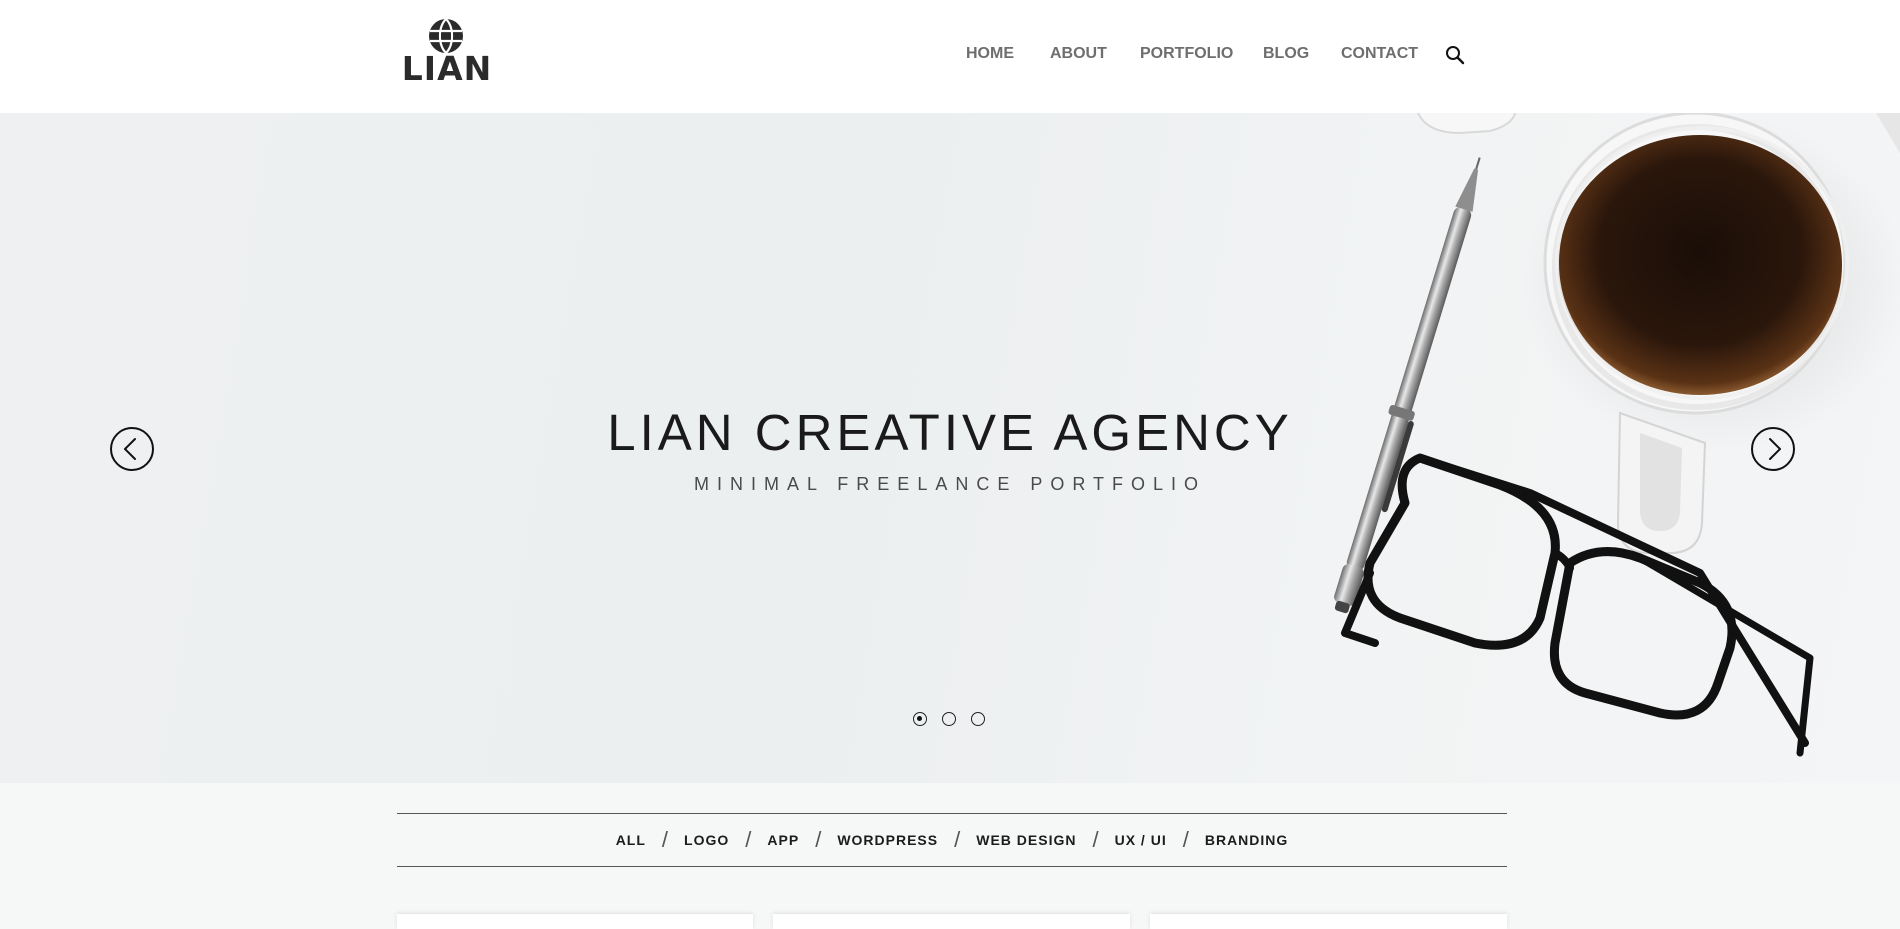 This screenshot has width=1900, height=929. Describe the element at coordinates (887, 840) in the screenshot. I see `filter-wordpress: WORDPRESS` at that location.